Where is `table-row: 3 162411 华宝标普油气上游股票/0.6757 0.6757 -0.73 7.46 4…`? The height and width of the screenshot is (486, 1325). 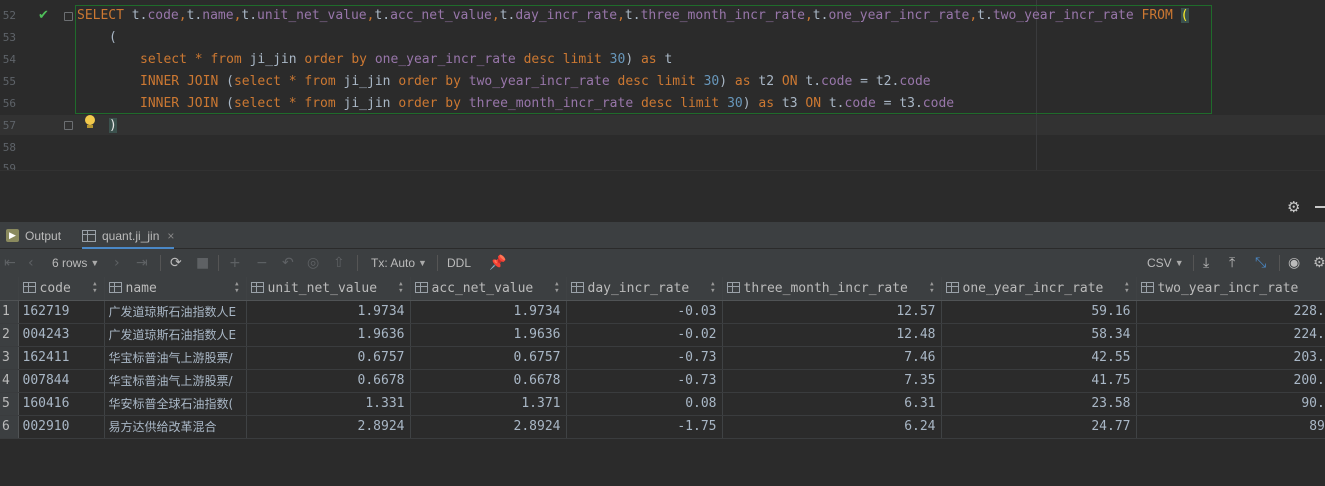 table-row: 3 162411 华宝标普油气上游股票/0.6757 0.6757 -0.73 7.46 4… is located at coordinates (662, 358).